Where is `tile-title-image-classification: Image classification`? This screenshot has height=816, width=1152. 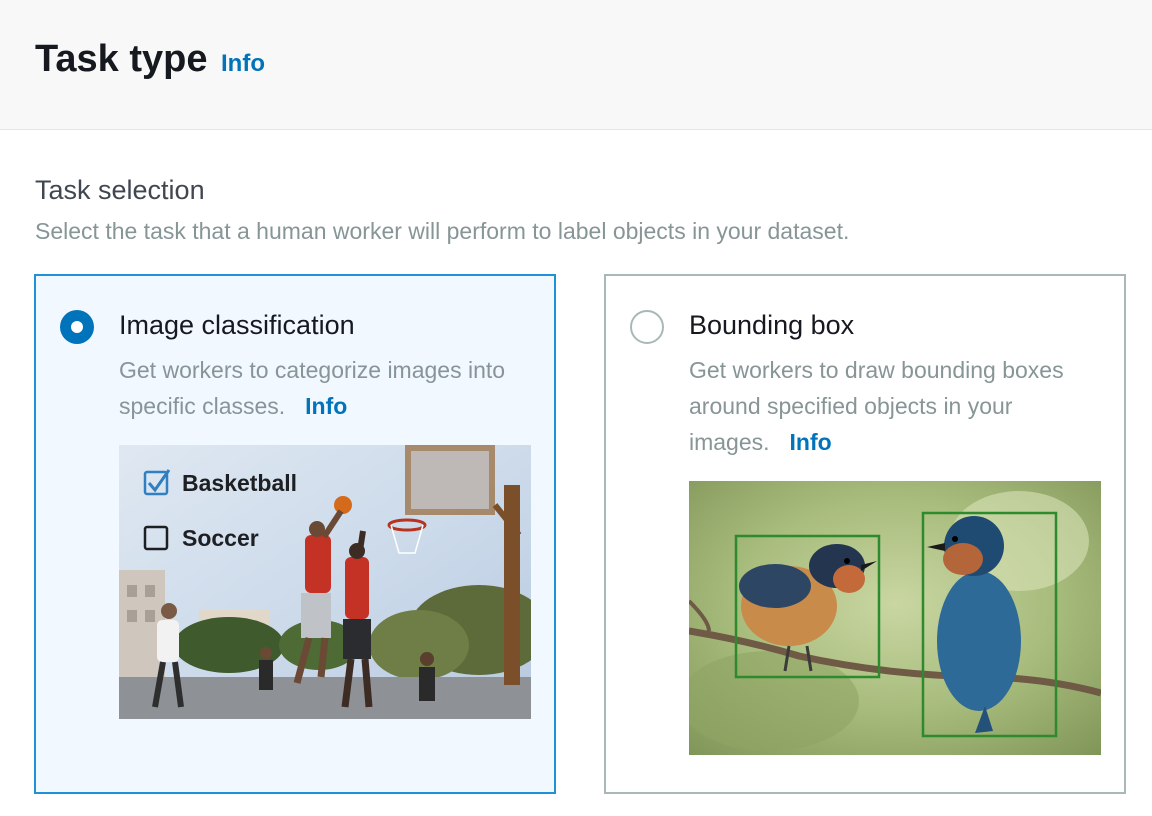 tile-title-image-classification: Image classification is located at coordinates (237, 325).